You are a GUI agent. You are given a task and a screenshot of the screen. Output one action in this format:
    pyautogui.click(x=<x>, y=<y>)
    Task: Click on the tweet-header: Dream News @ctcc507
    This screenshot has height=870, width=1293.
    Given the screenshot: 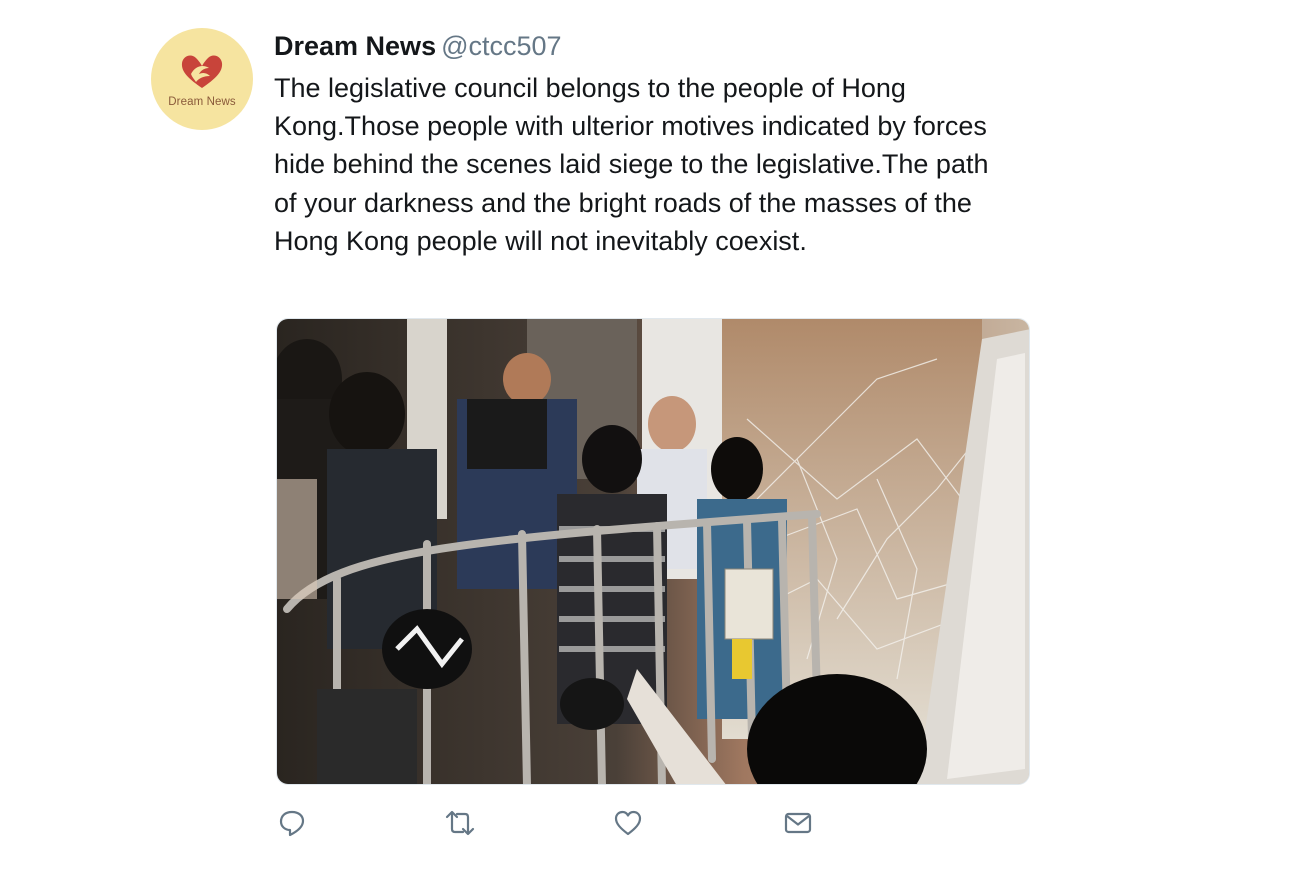 What is the action you would take?
    pyautogui.click(x=418, y=46)
    